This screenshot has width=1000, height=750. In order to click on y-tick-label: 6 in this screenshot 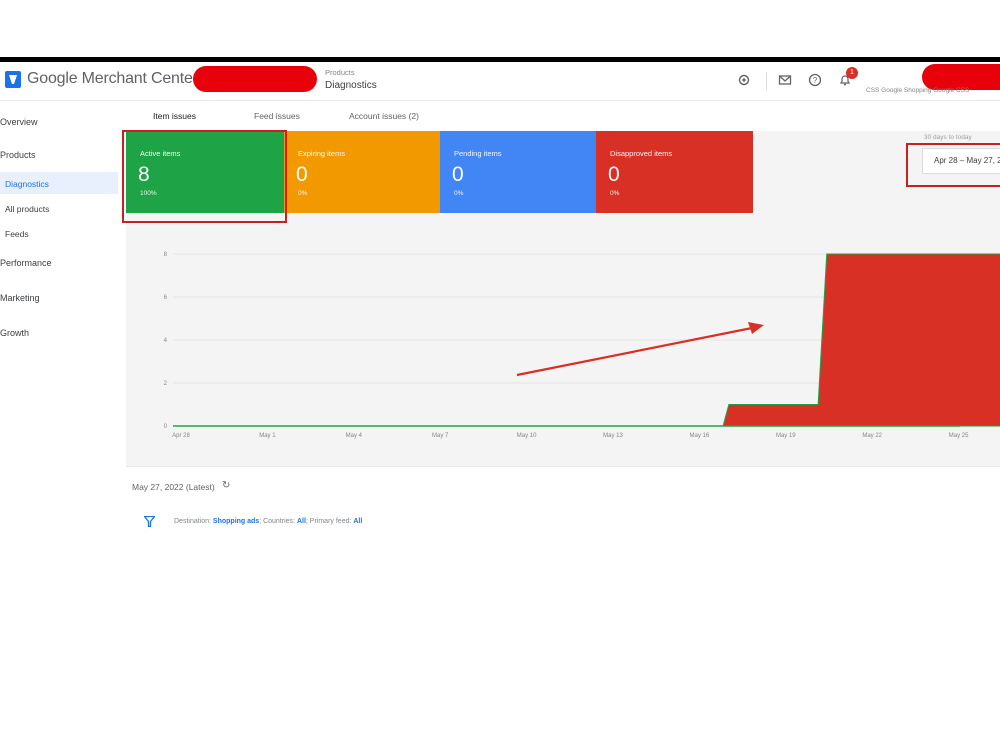, I will do `click(166, 298)`.